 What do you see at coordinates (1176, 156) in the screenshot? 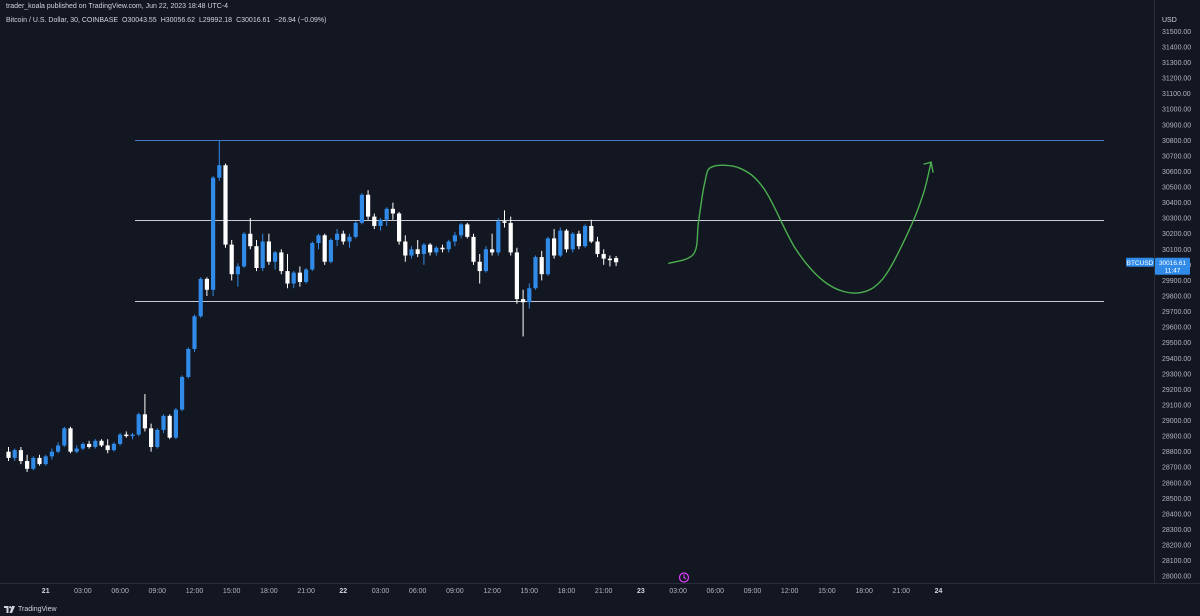
I see `price-tick-label: 30700.00` at bounding box center [1176, 156].